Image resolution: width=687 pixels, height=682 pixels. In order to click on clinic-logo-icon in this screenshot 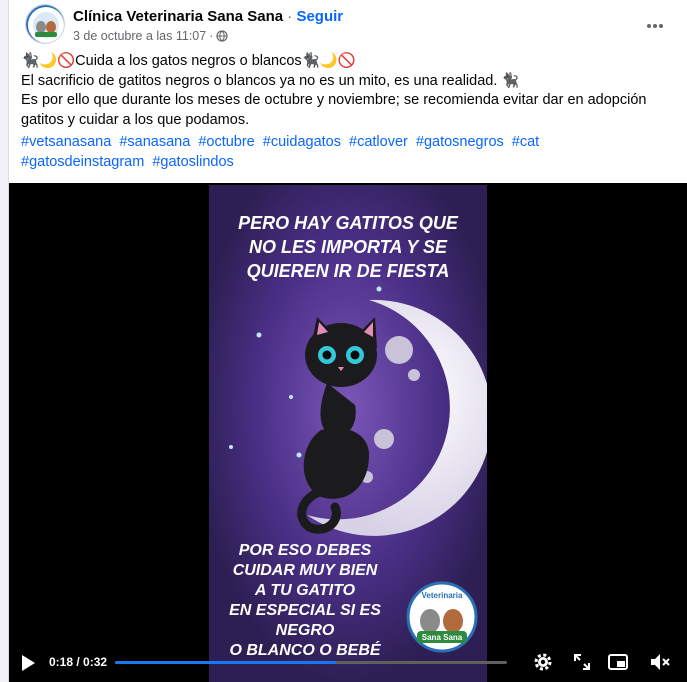, I will do `click(45, 24)`.